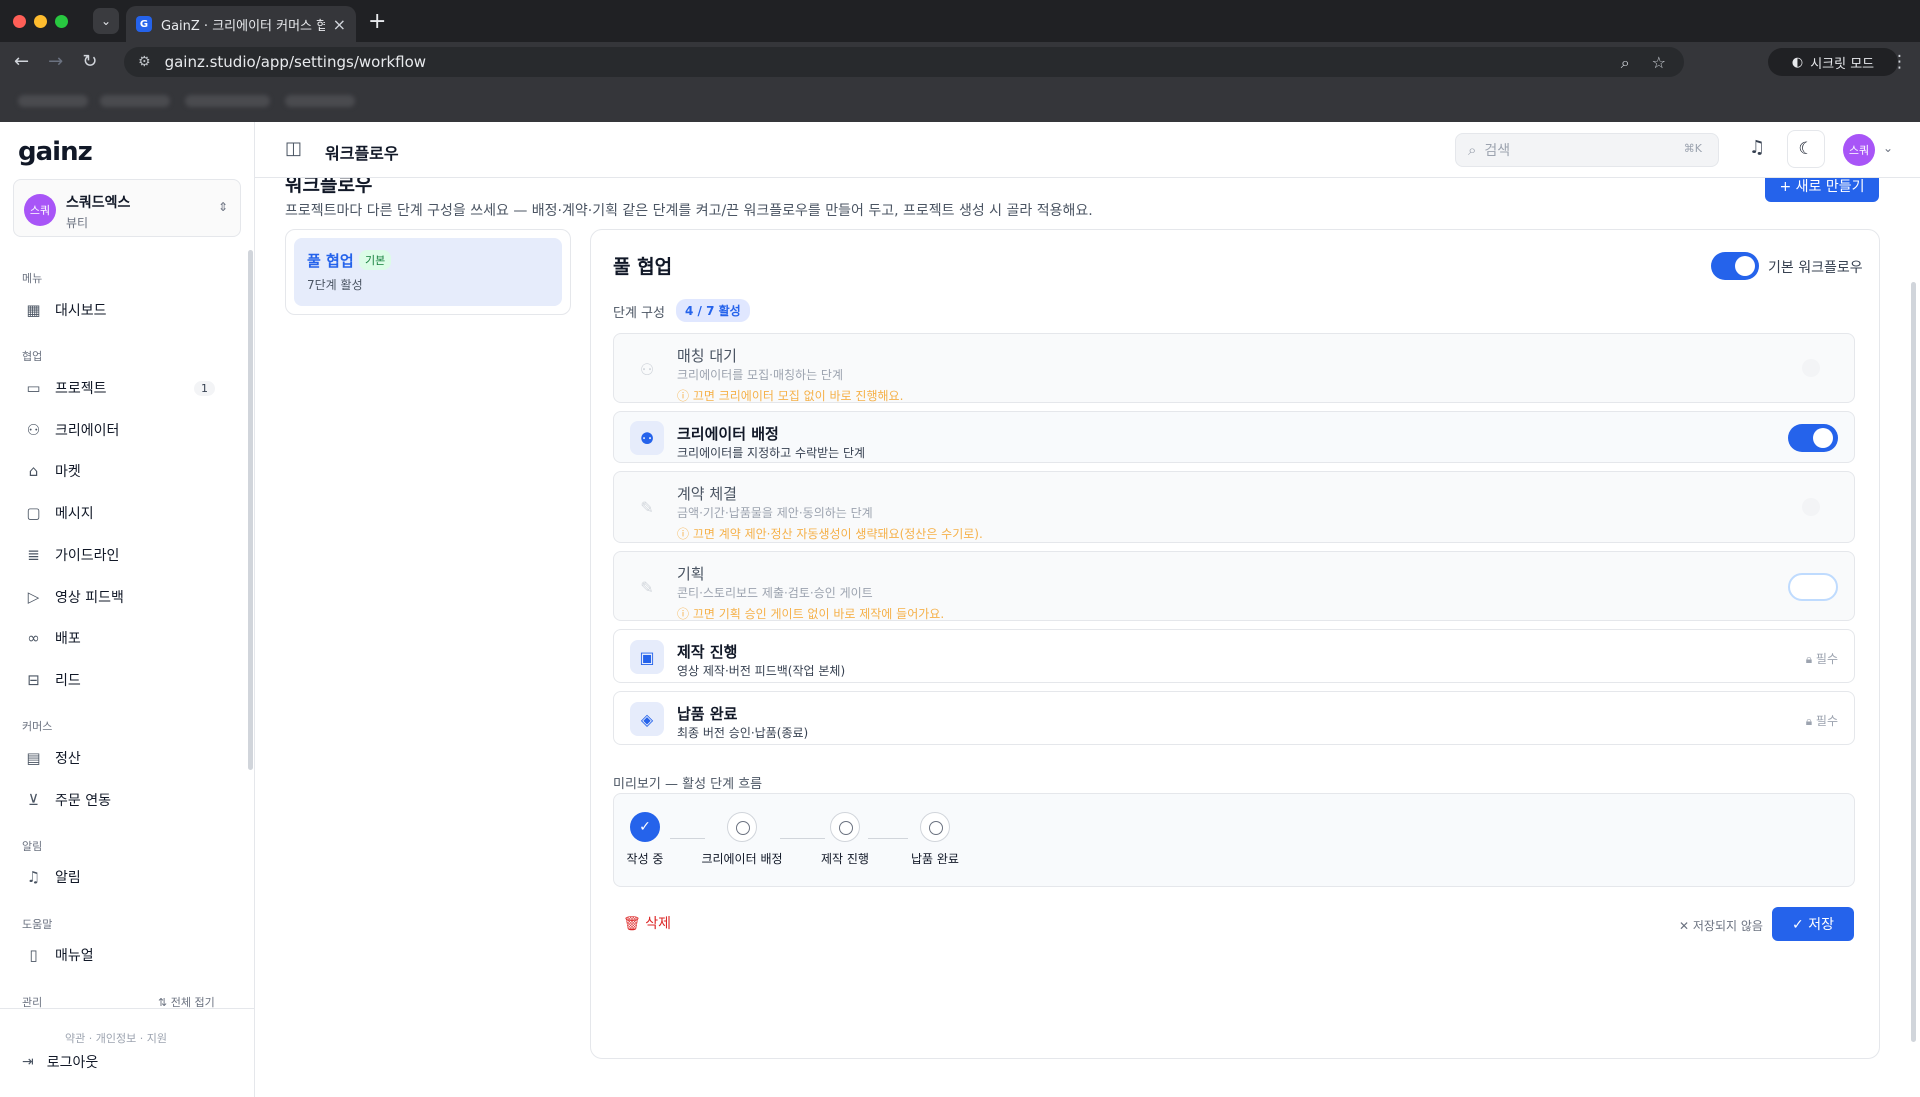 The width and height of the screenshot is (1920, 1097). What do you see at coordinates (1692, 148) in the screenshot?
I see `search-shortcut: ⌘K` at bounding box center [1692, 148].